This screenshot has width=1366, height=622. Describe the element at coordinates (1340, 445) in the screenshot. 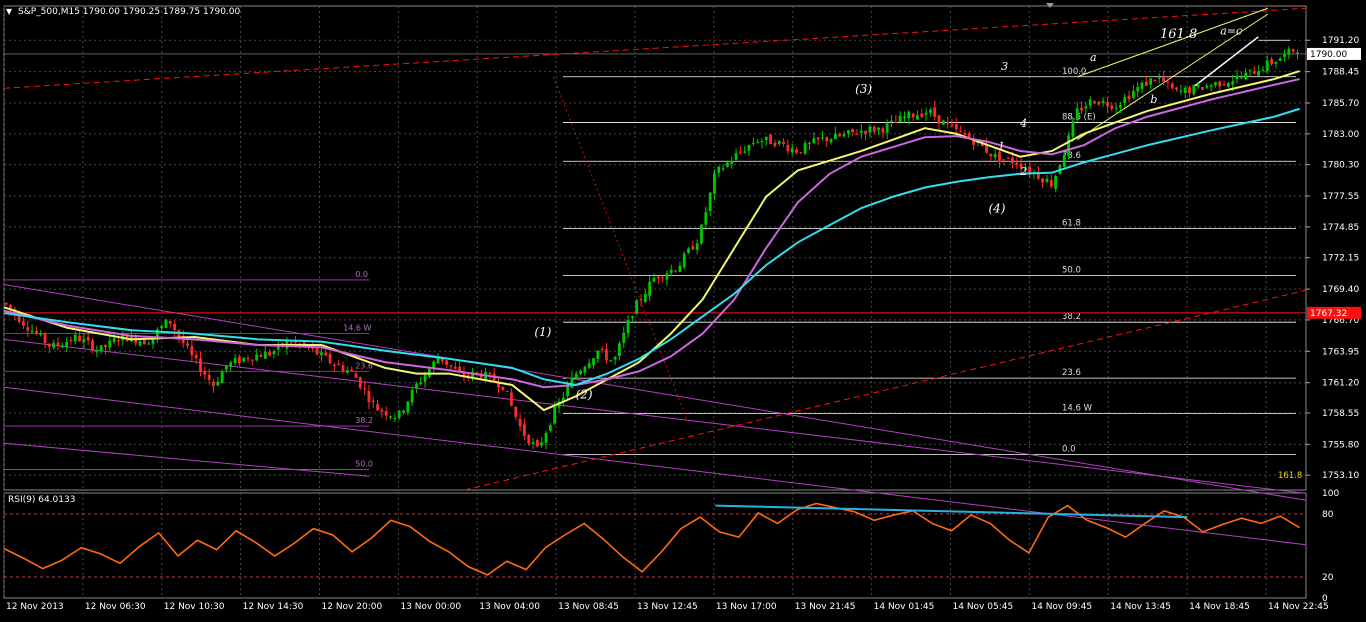

I see `y-tick-label: 1755.80` at that location.